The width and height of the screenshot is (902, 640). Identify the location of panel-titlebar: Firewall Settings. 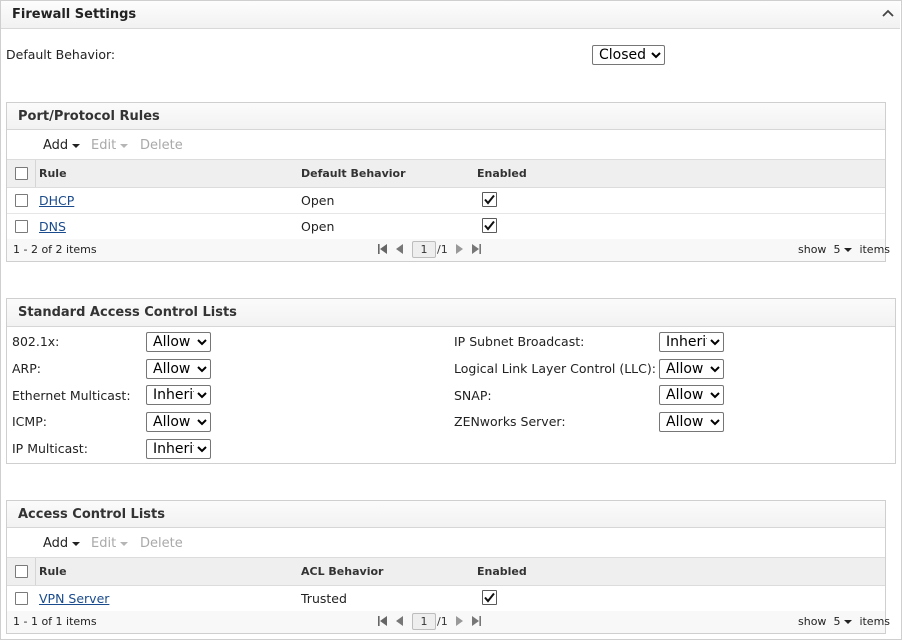
(450, 15).